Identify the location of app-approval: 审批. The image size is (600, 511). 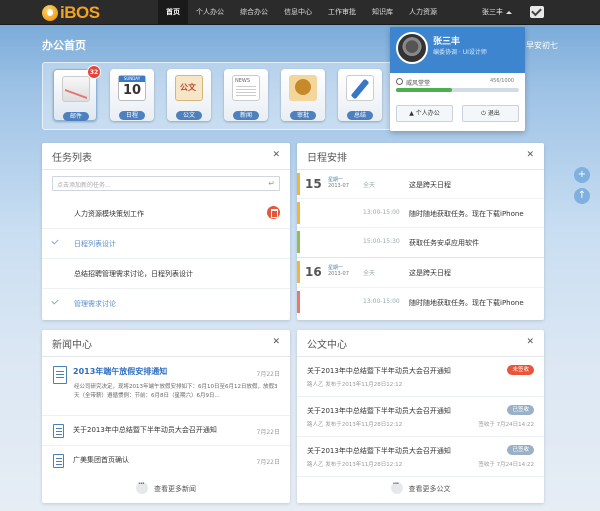
(303, 98).